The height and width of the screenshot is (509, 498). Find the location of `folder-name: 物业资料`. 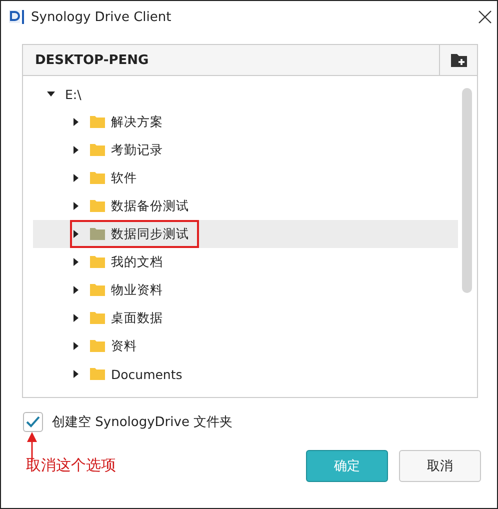

folder-name: 物业资料 is located at coordinates (137, 290).